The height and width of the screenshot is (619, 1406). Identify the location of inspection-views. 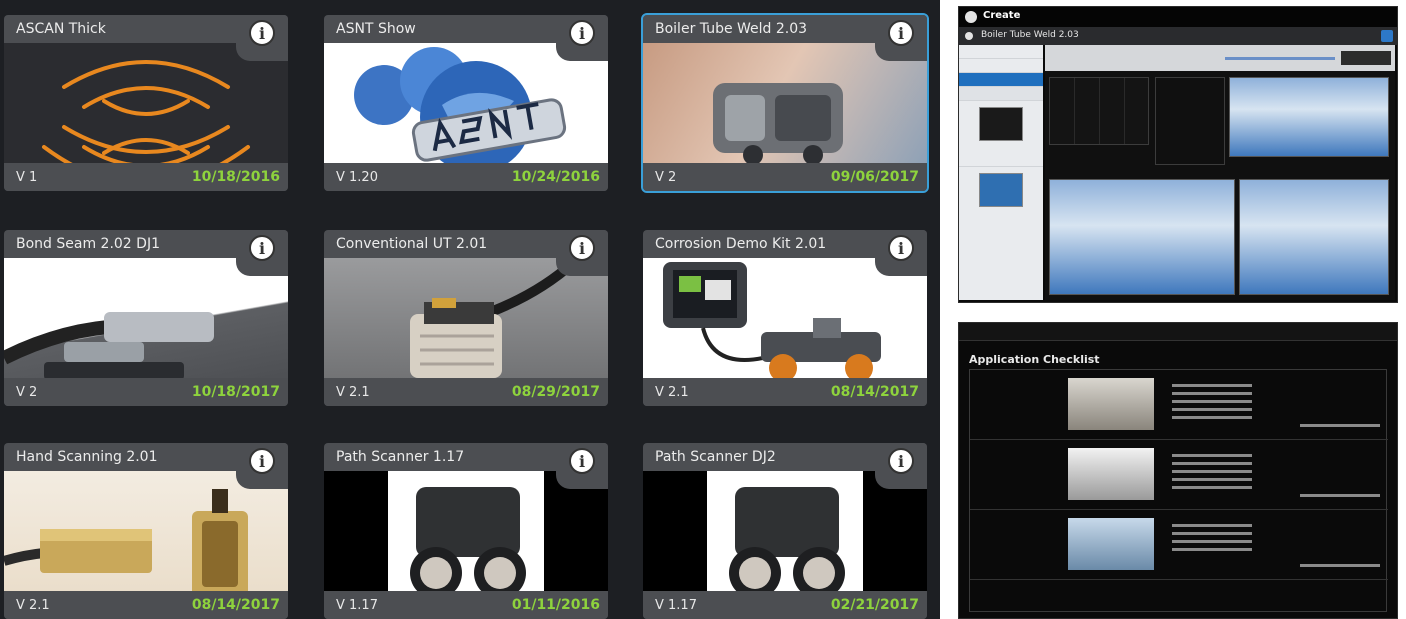
(1220, 185).